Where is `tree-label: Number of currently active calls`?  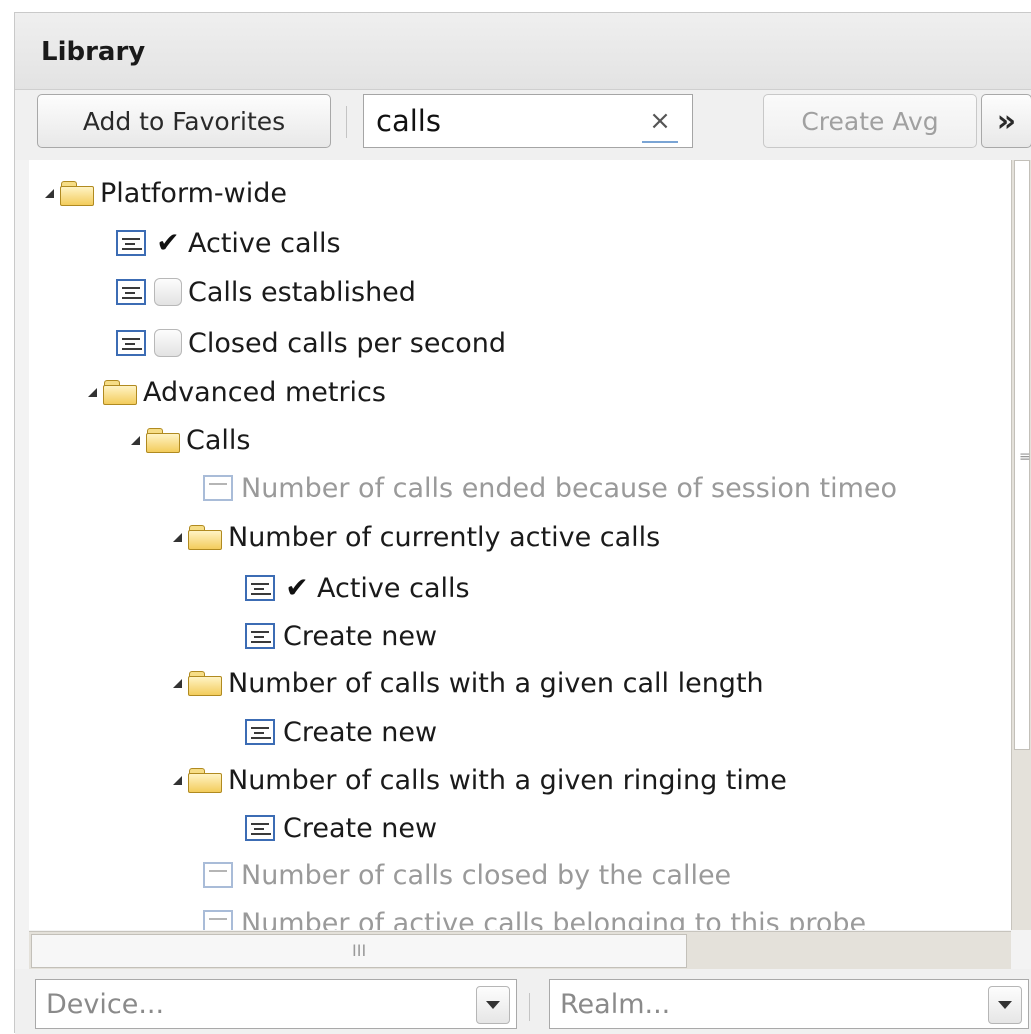 tree-label: Number of currently active calls is located at coordinates (444, 537).